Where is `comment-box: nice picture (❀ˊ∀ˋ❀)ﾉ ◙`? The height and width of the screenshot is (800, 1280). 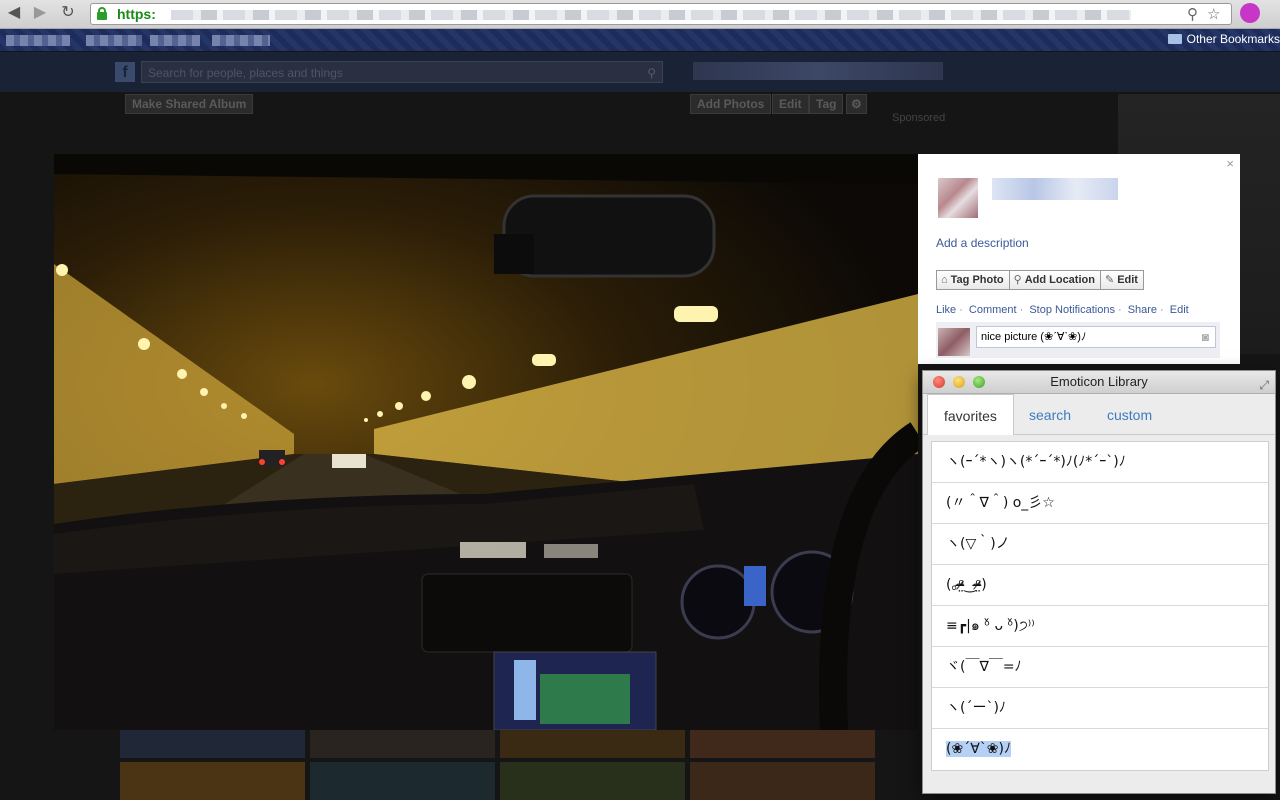
comment-box: nice picture (❀ˊ∀ˋ❀)ﾉ ◙ is located at coordinates (1078, 340).